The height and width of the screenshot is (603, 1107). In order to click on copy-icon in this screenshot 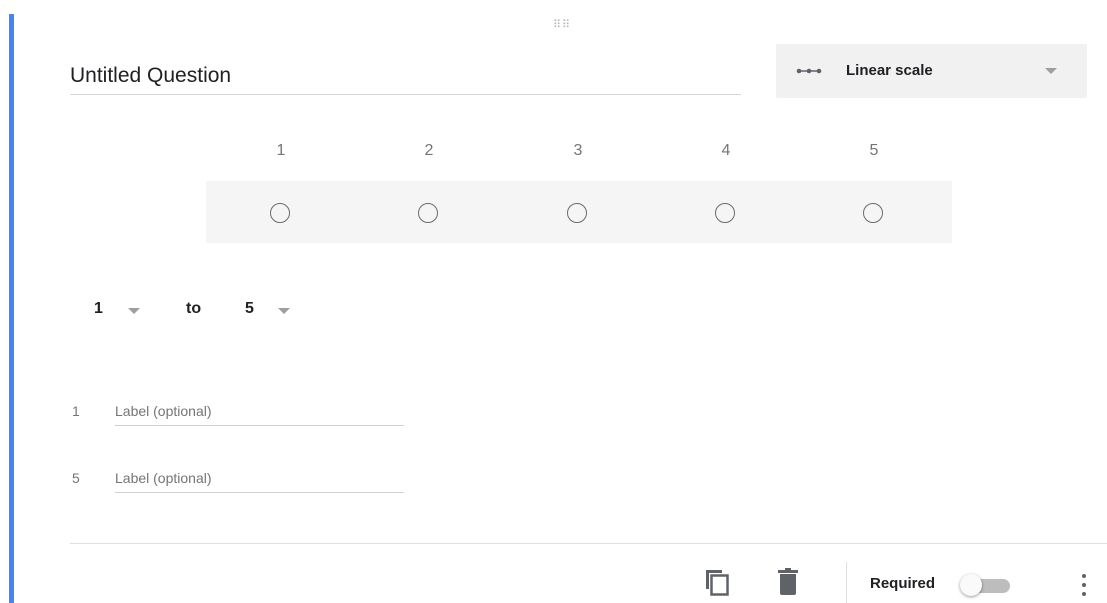, I will do `click(717, 582)`.